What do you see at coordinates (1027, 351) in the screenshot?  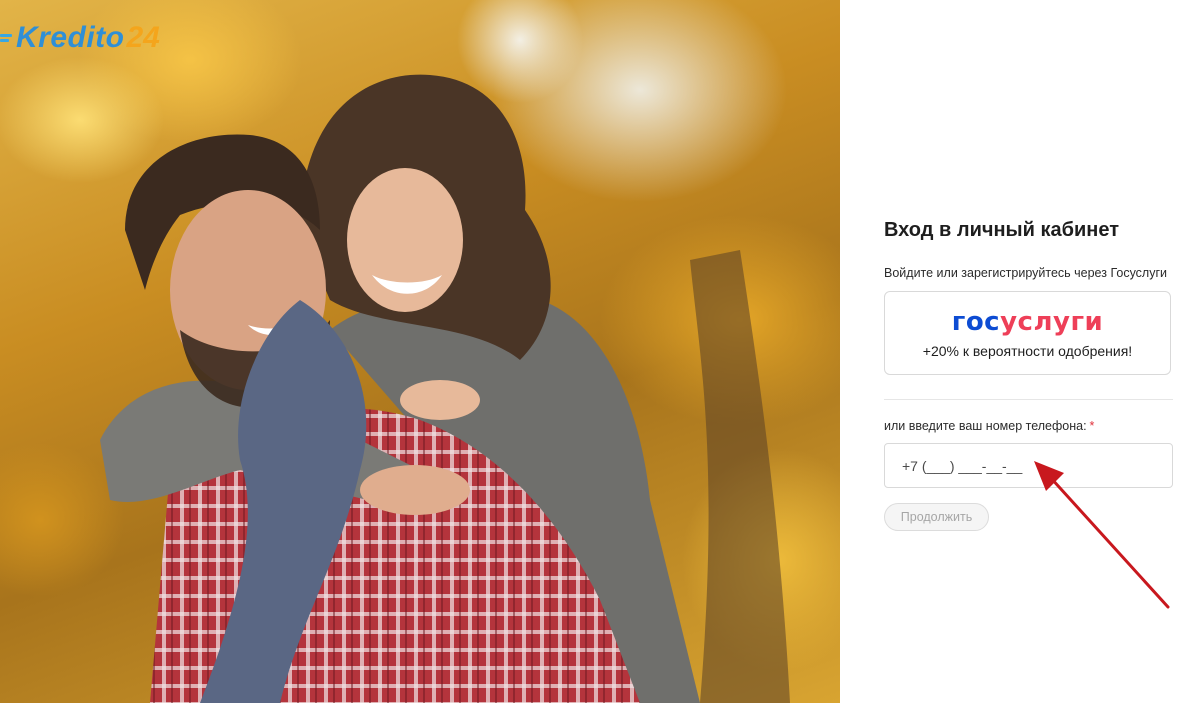 I see `gosuslugi-bonus-text: +20% к вероятности одобрения!` at bounding box center [1027, 351].